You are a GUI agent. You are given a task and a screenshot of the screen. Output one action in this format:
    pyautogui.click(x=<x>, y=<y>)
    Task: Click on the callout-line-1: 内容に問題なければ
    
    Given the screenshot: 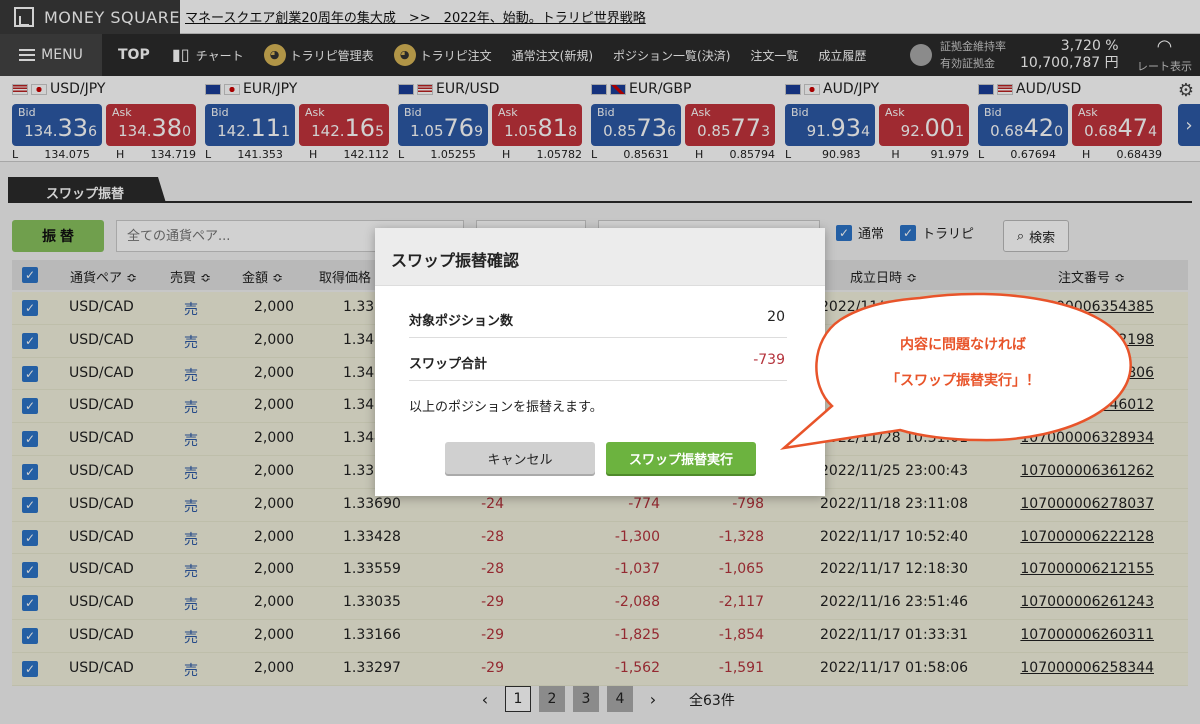 What is the action you would take?
    pyautogui.click(x=963, y=345)
    